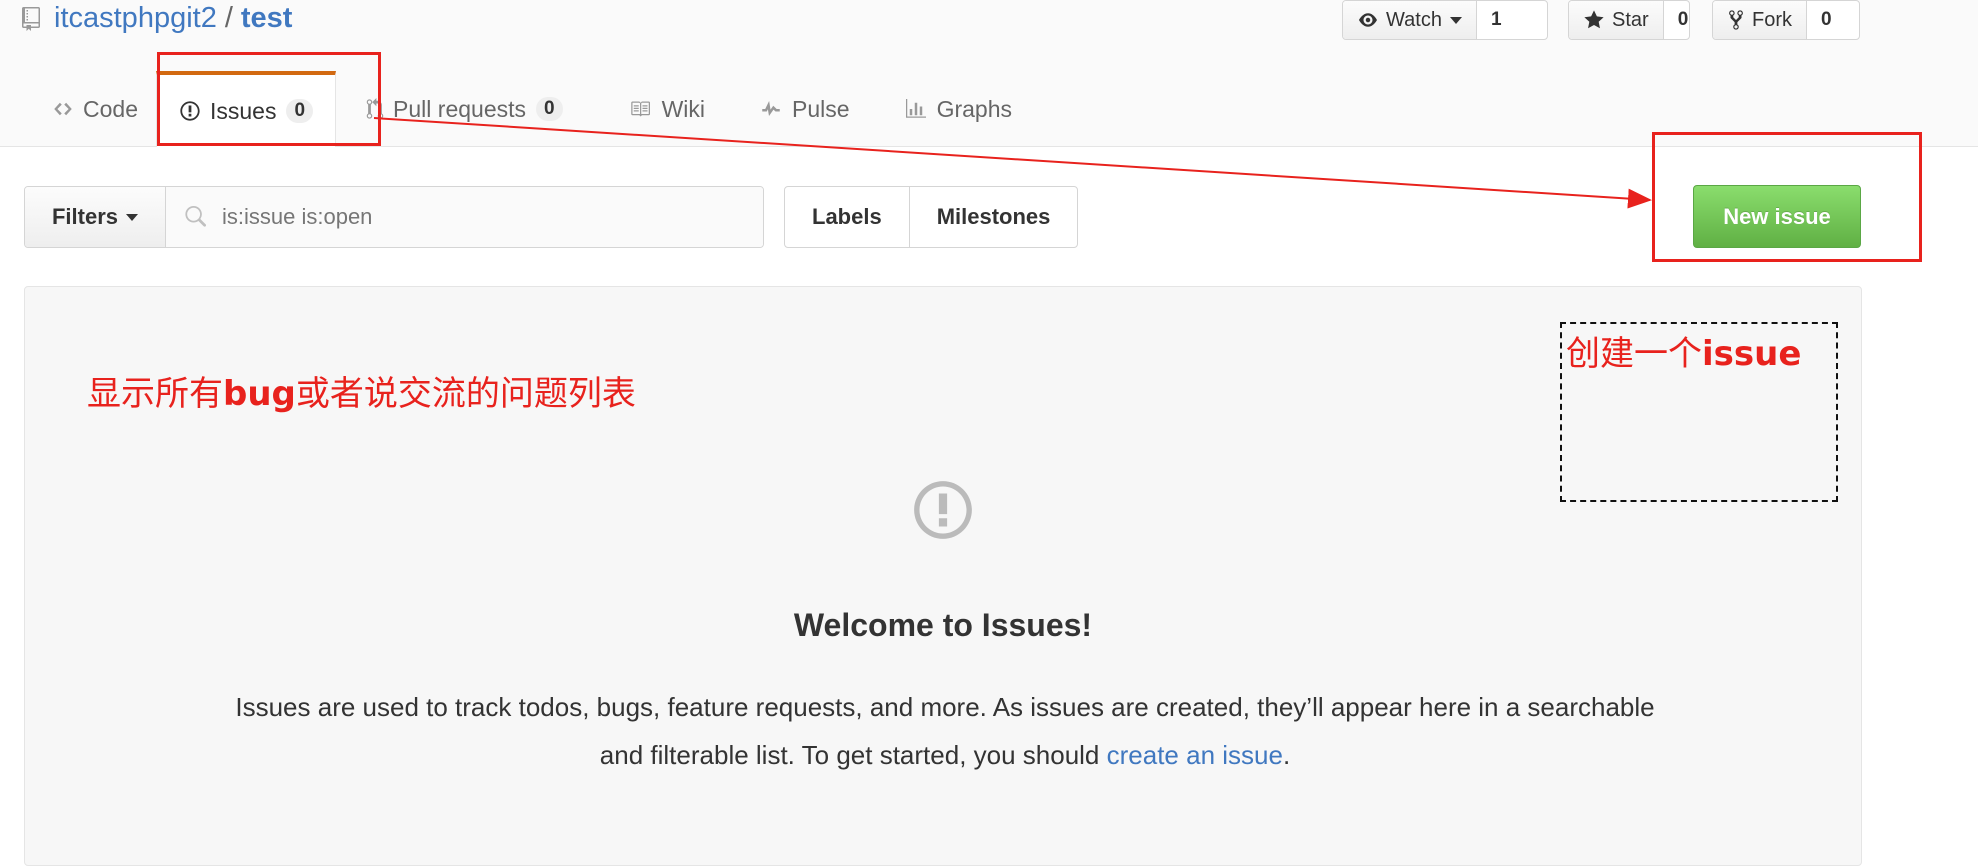 This screenshot has width=1978, height=866. I want to click on tab-pull-requests-label: Pull requests, so click(460, 108).